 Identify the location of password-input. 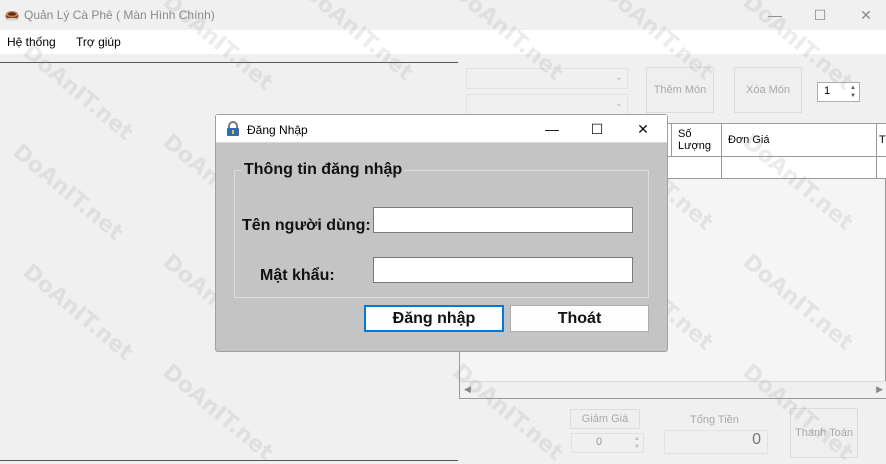
(503, 270).